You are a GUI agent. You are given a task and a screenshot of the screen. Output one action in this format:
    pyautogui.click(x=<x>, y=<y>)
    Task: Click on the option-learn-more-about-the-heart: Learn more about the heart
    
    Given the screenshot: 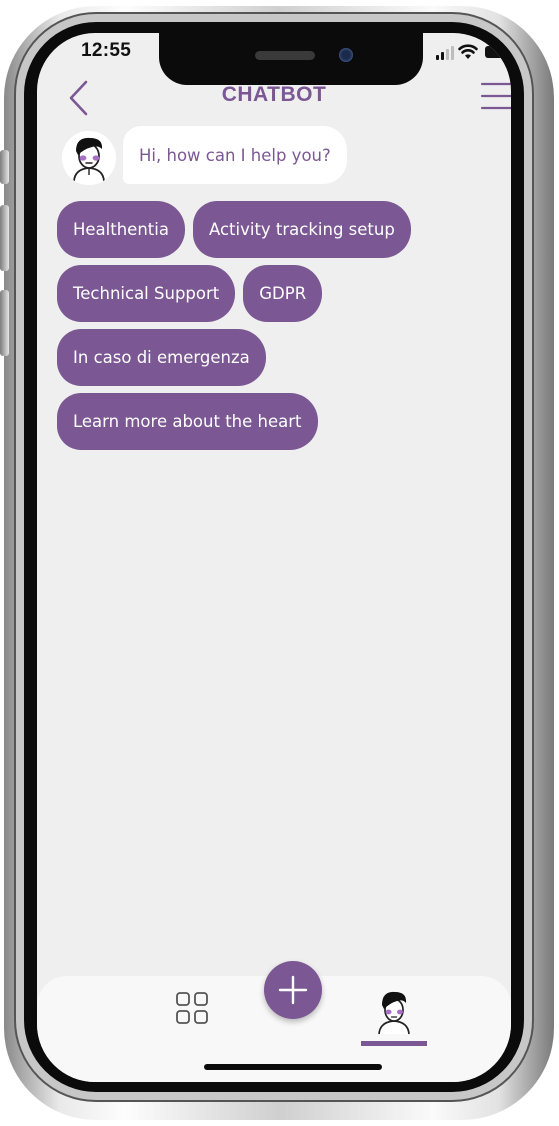 What is the action you would take?
    pyautogui.click(x=187, y=421)
    